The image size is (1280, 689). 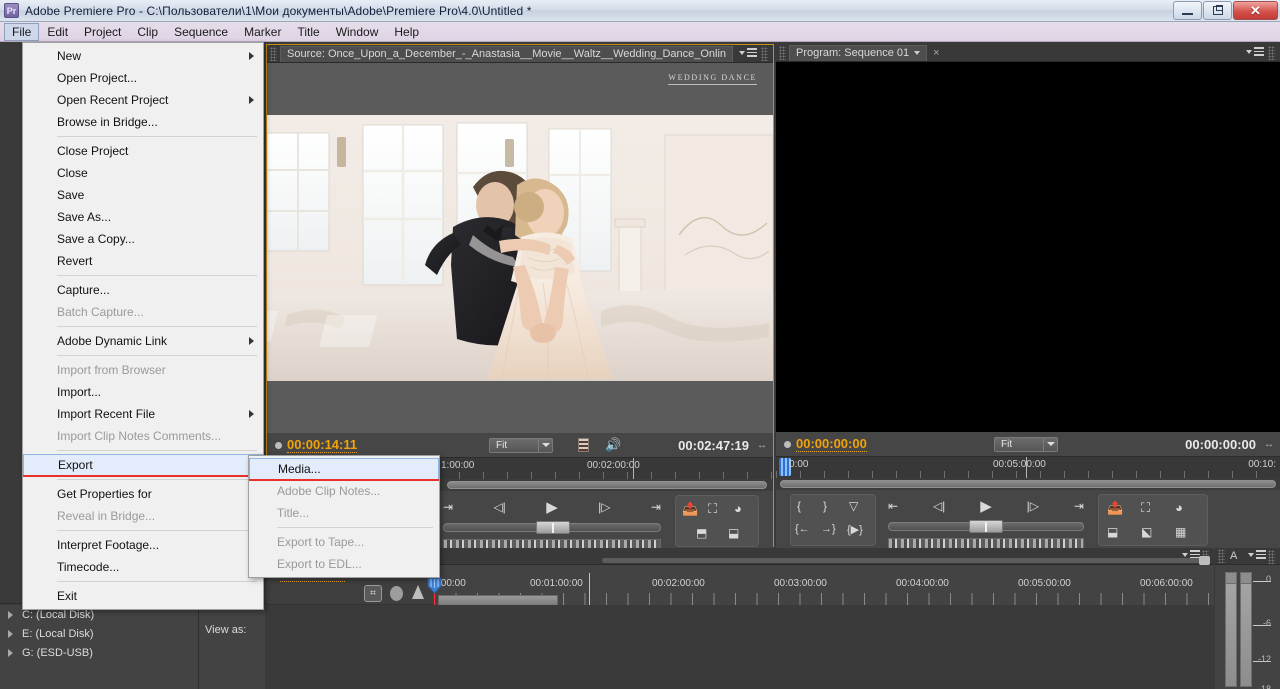 What do you see at coordinates (828, 529) in the screenshot?
I see `goto-out-icon: →}` at bounding box center [828, 529].